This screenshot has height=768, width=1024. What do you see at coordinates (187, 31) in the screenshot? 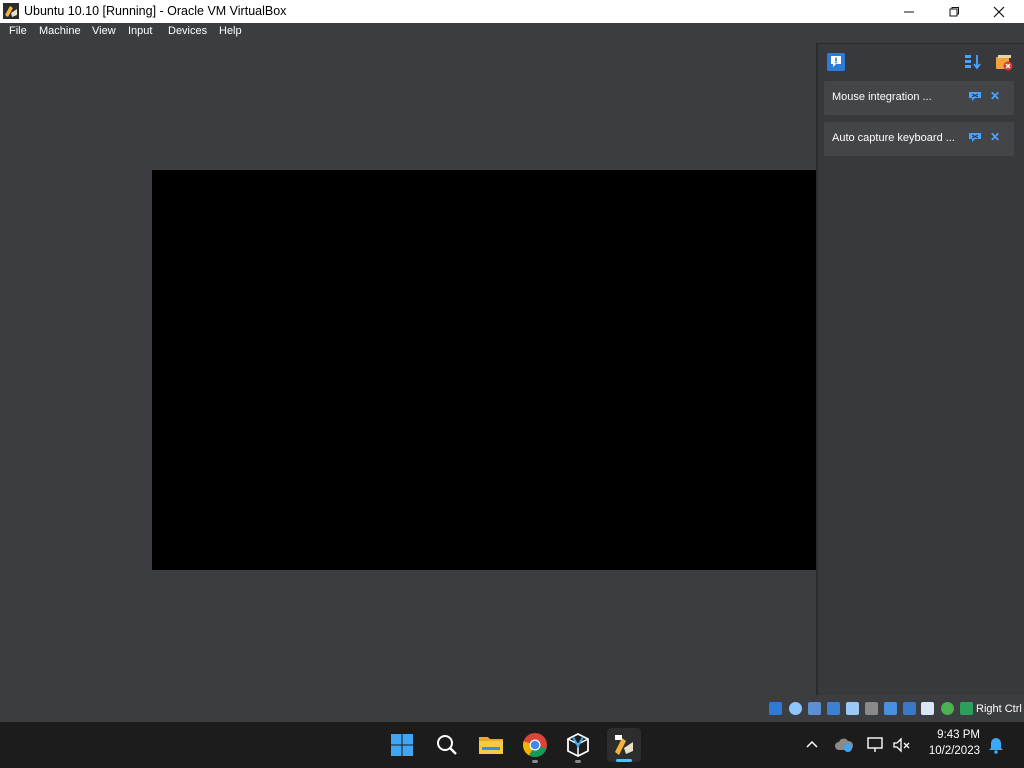
I see `menu-devices: Devices` at bounding box center [187, 31].